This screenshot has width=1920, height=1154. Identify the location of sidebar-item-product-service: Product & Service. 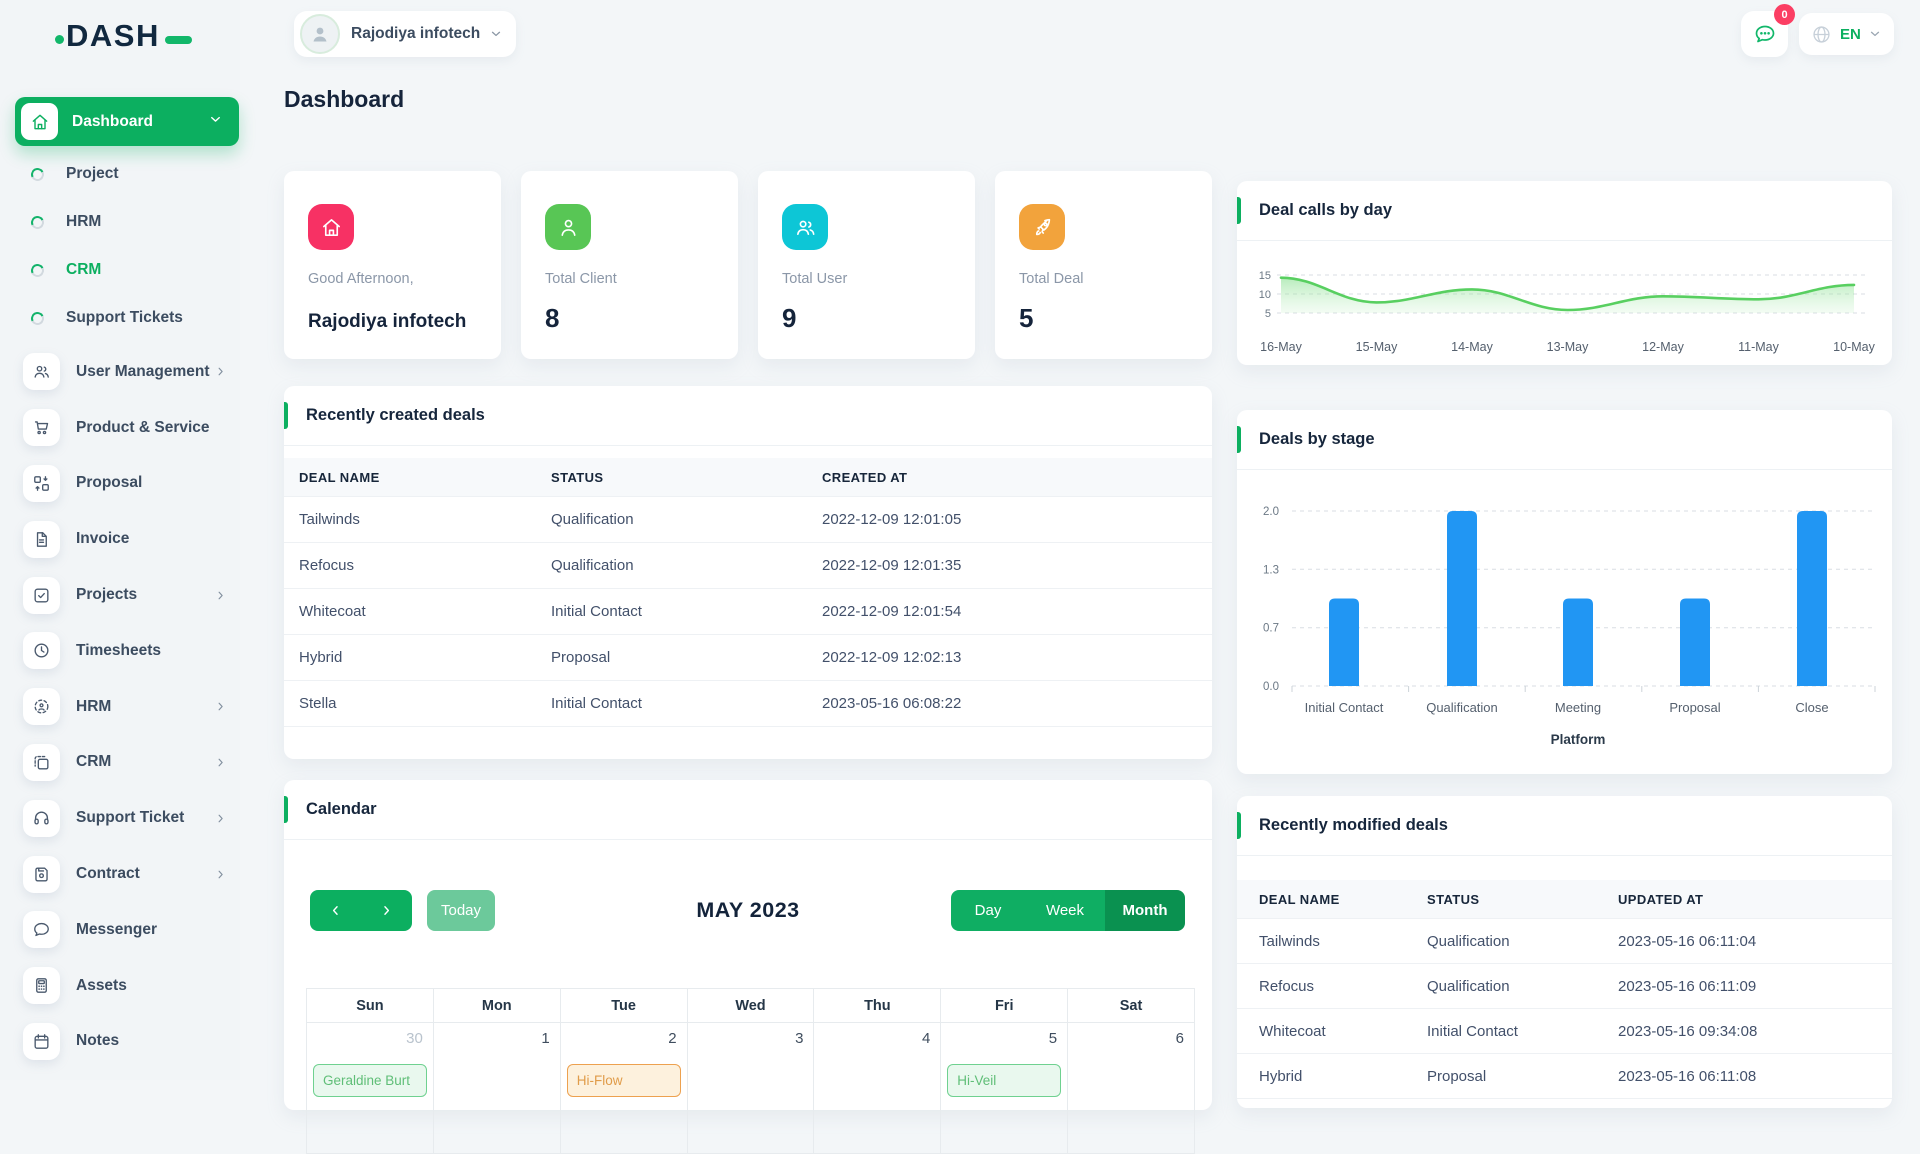
(120, 428).